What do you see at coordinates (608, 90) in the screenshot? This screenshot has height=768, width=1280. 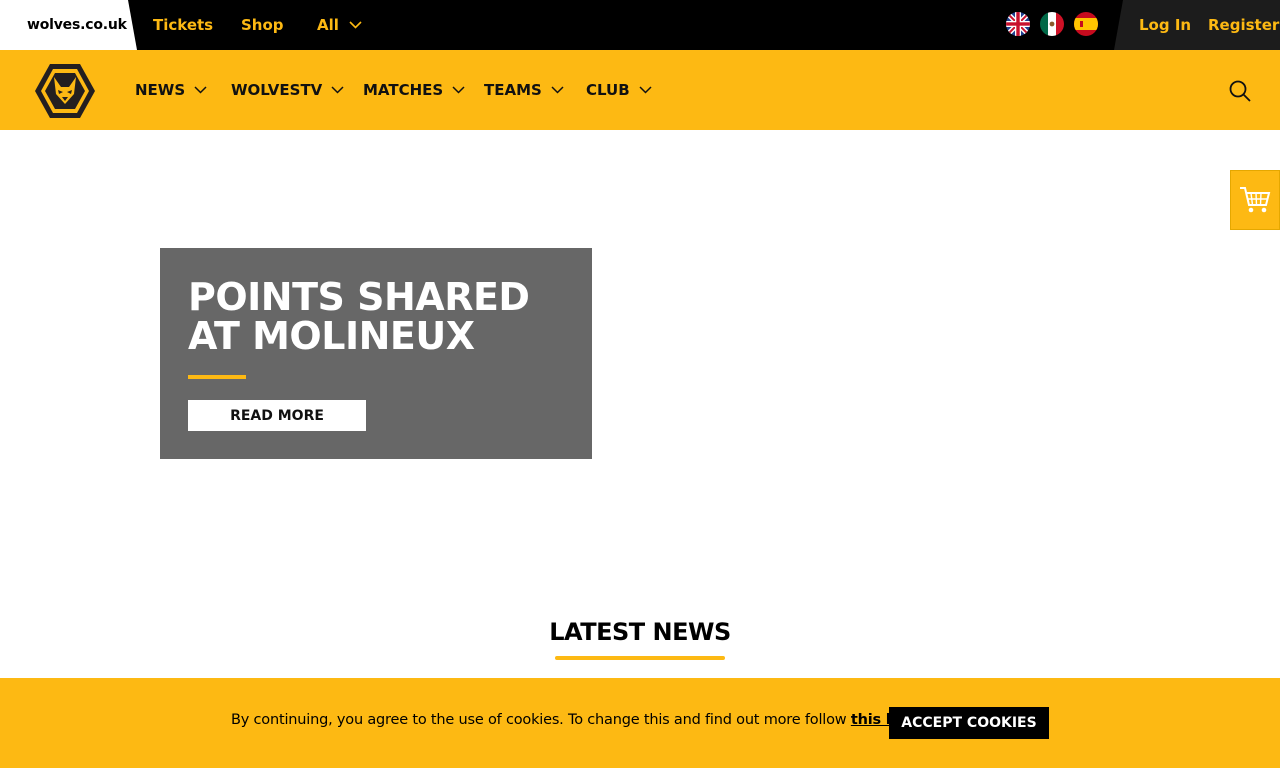 I see `nav-club-label: CLUB` at bounding box center [608, 90].